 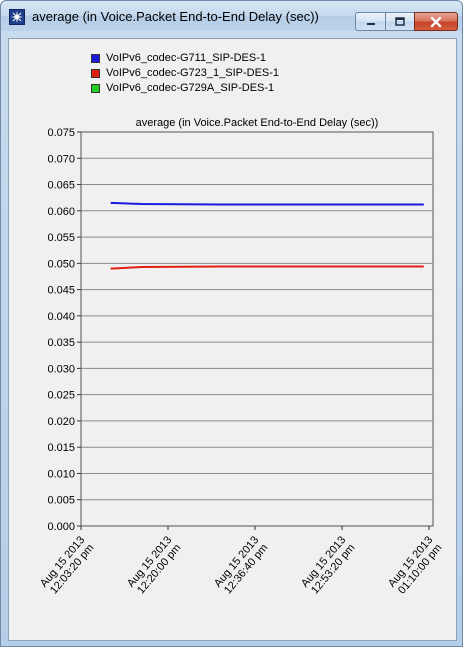 I want to click on app-window-icon, so click(x=17, y=17).